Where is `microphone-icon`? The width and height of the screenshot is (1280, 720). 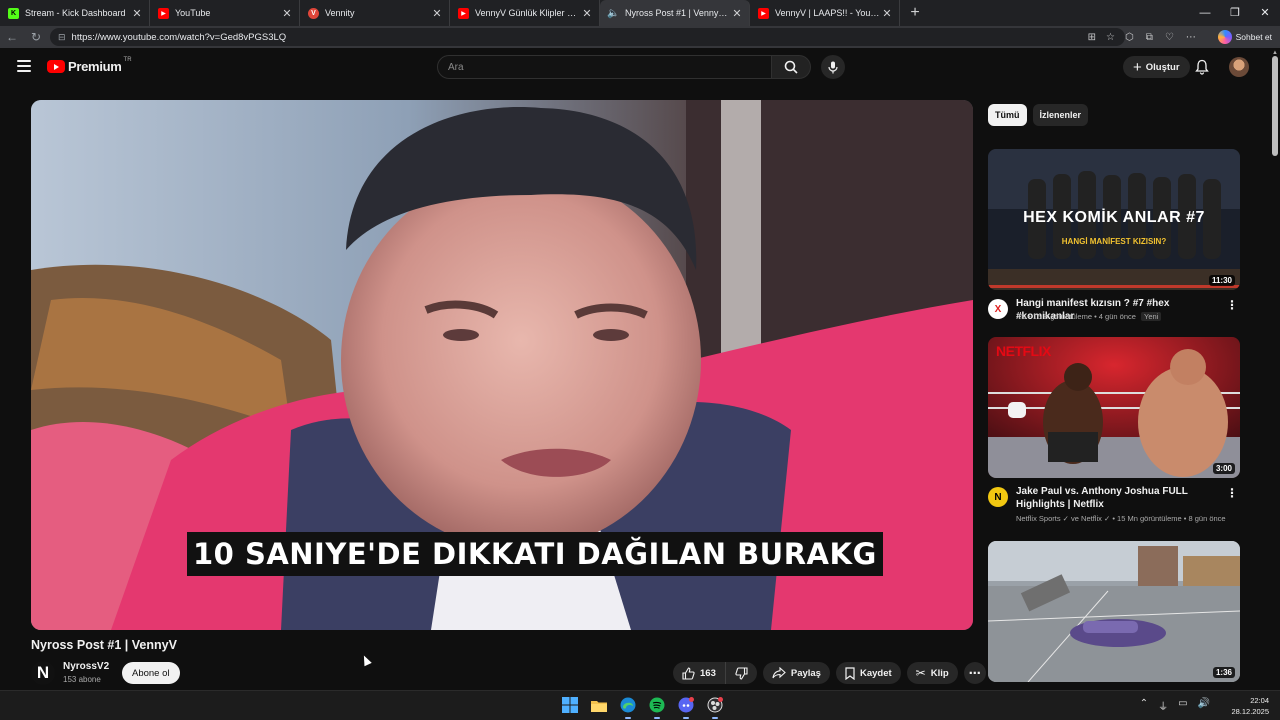 microphone-icon is located at coordinates (833, 67).